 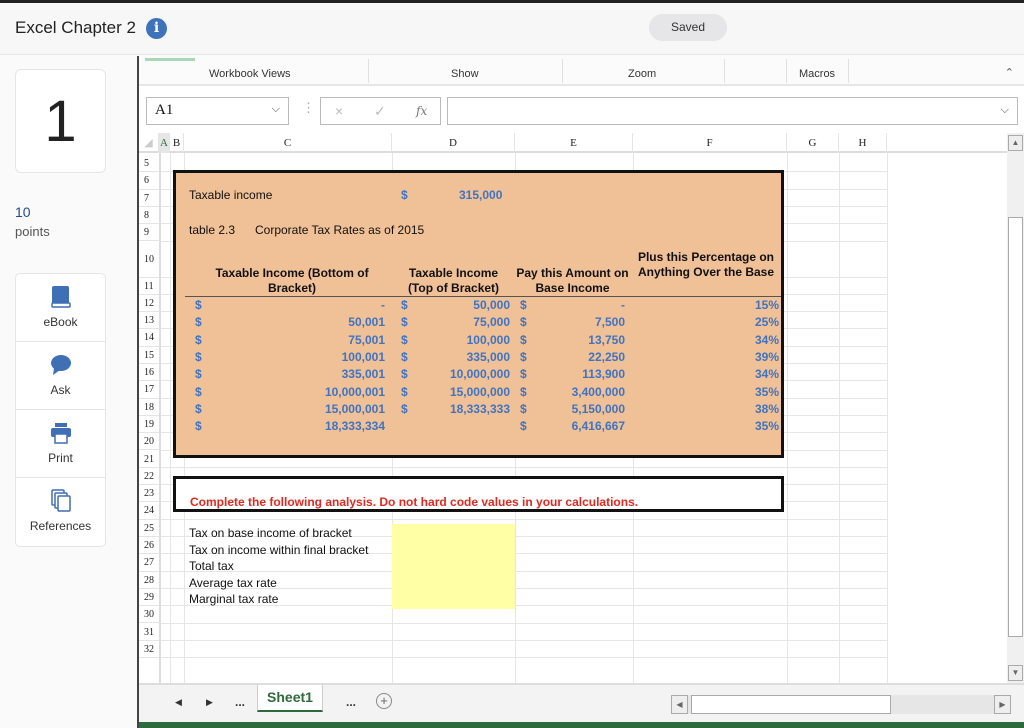 What do you see at coordinates (149, 615) in the screenshot?
I see `row-header: 30` at bounding box center [149, 615].